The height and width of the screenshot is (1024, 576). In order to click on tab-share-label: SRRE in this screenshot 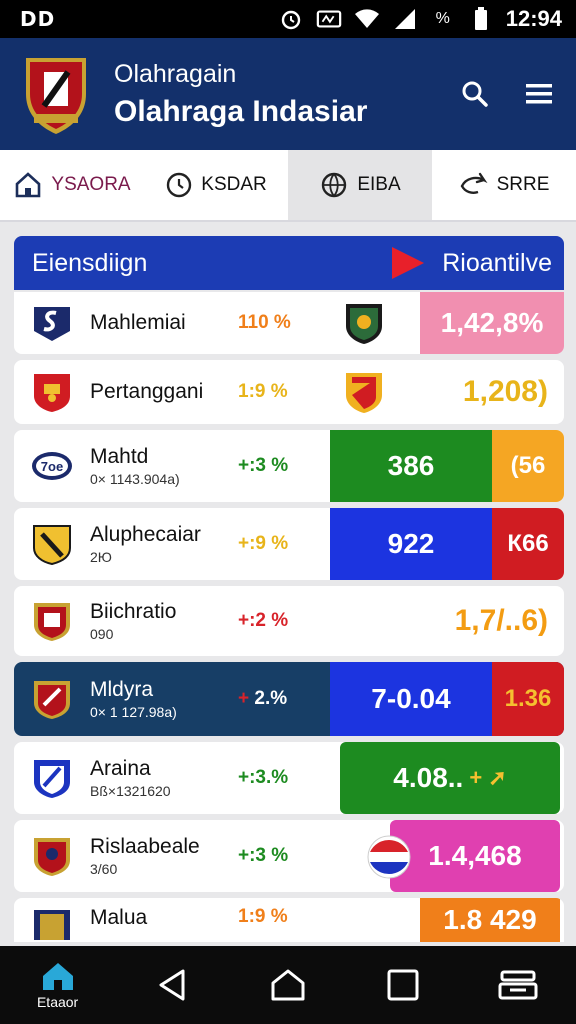, I will do `click(523, 184)`.